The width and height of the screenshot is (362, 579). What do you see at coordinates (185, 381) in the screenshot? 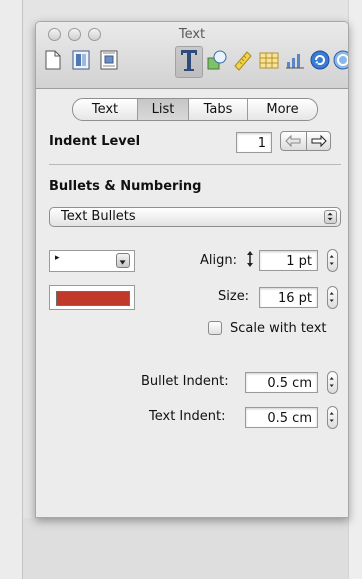
I see `bullet-indent-label: Bullet Indent:` at bounding box center [185, 381].